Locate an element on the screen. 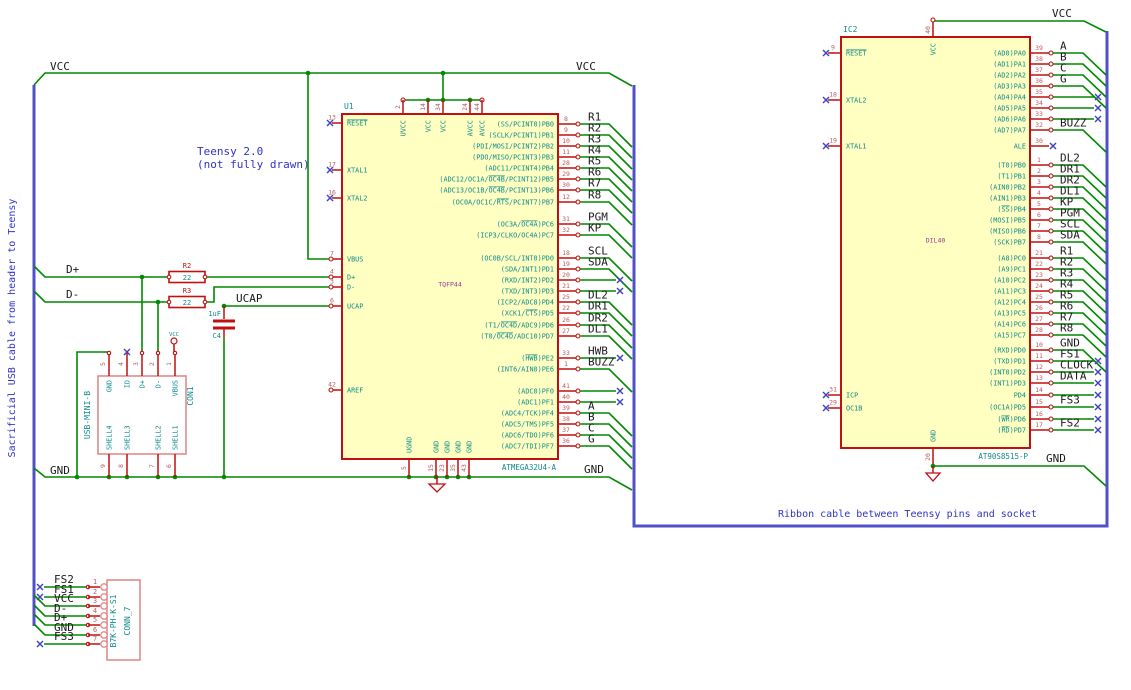 The height and width of the screenshot is (690, 1131). pin-number: 20 is located at coordinates (928, 457).